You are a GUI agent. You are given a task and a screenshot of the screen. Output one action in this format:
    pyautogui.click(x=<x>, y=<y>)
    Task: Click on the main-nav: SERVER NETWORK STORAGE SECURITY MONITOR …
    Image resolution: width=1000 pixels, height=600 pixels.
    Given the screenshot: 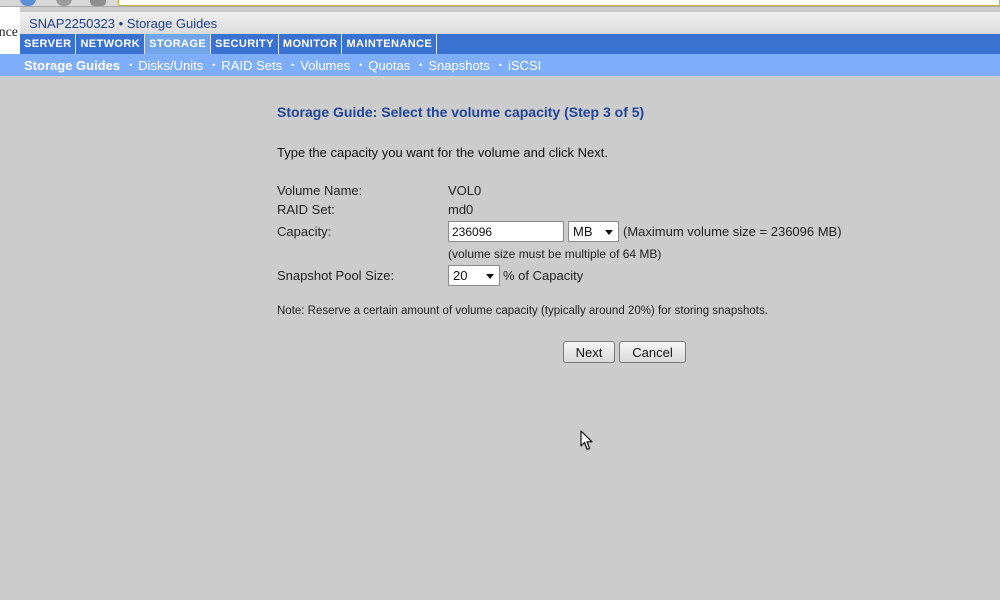 What is the action you would take?
    pyautogui.click(x=510, y=44)
    